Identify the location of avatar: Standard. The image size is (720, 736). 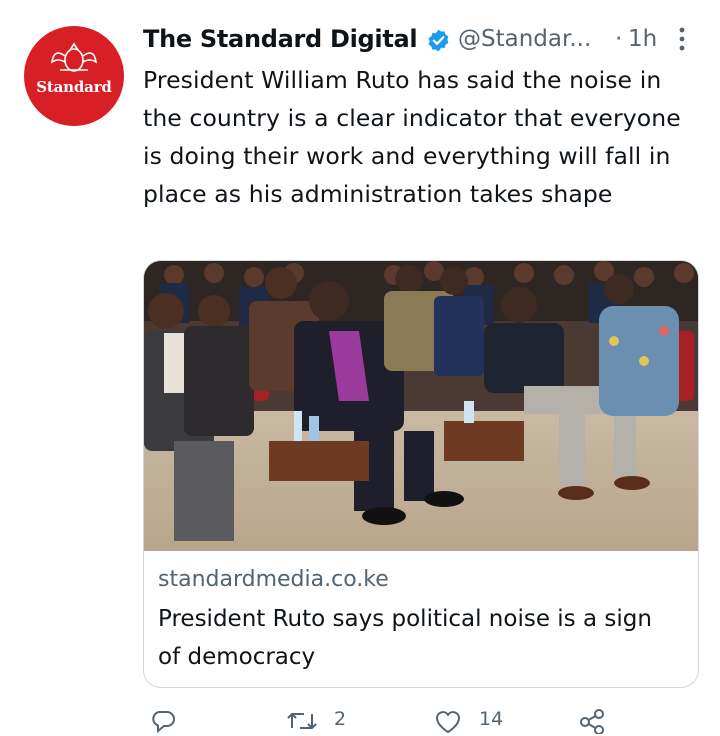
(74, 76).